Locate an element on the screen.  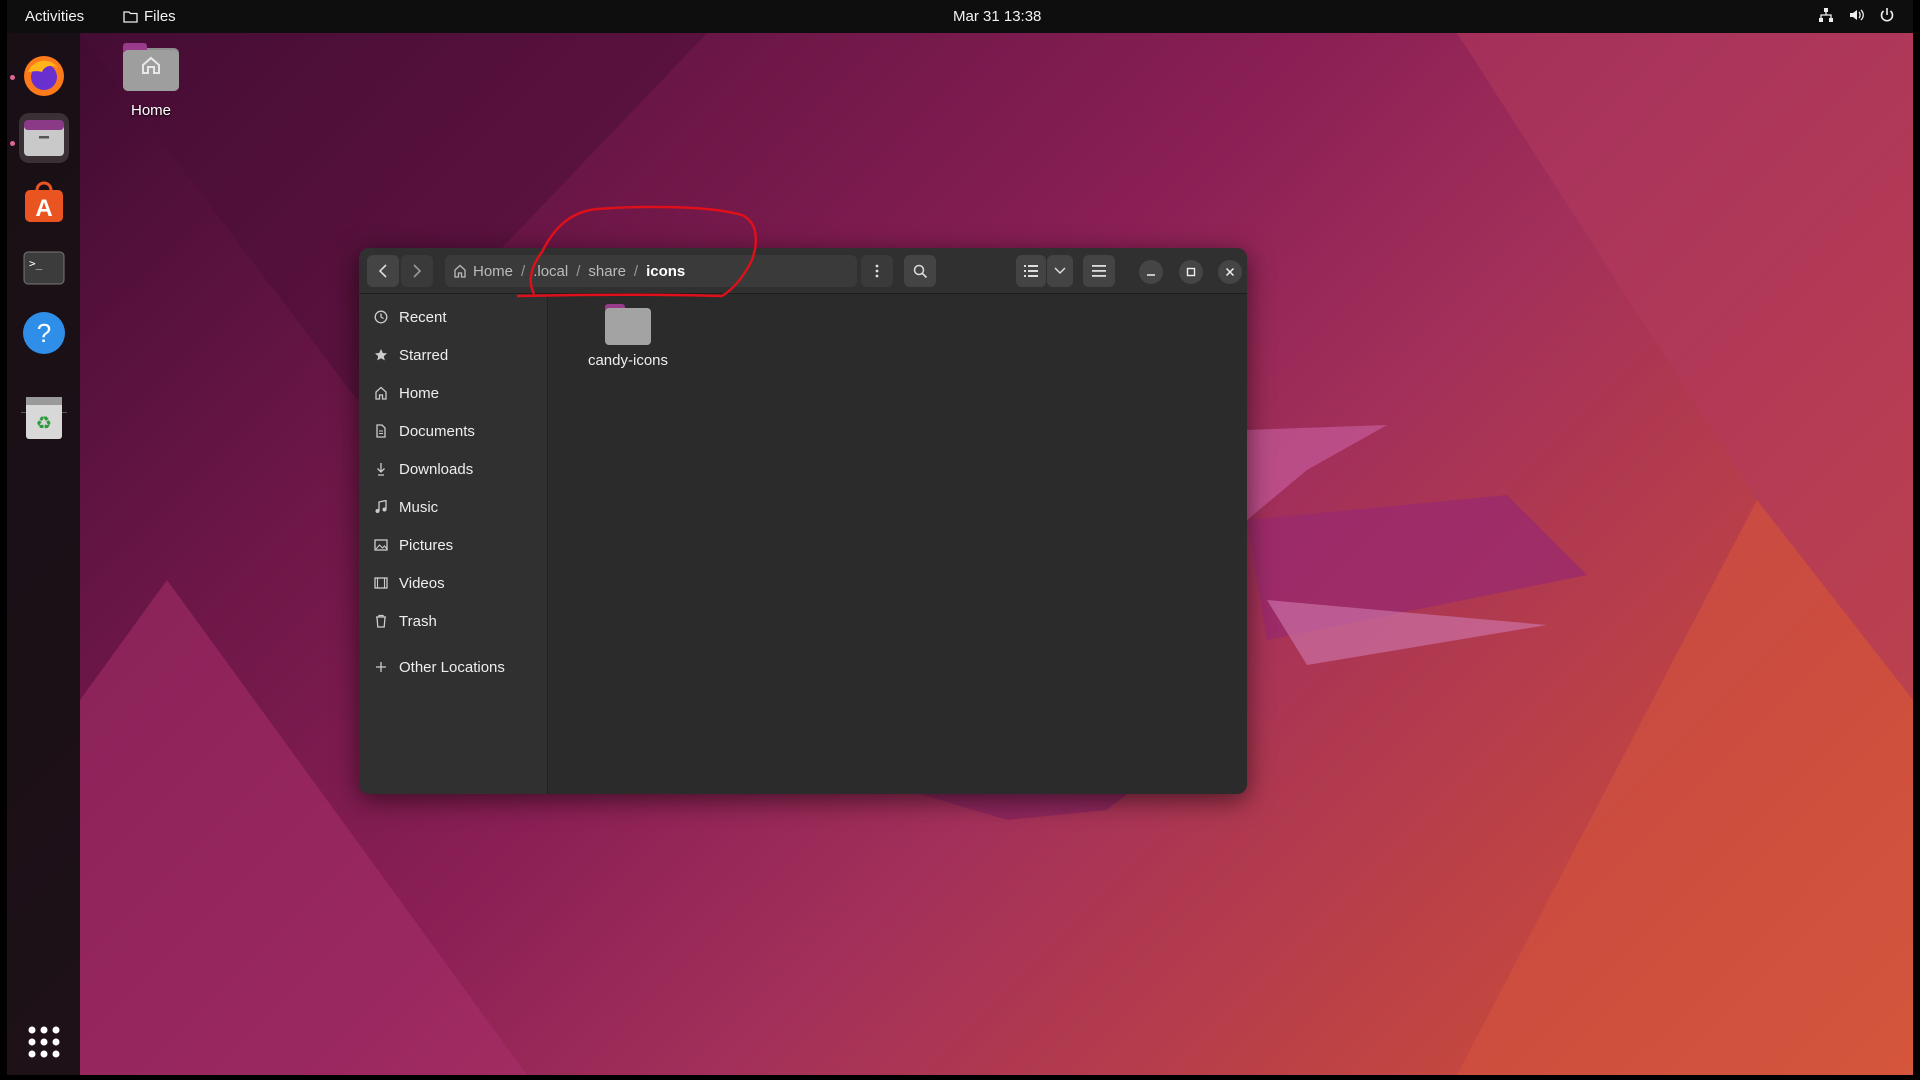
back-button is located at coordinates (383, 271).